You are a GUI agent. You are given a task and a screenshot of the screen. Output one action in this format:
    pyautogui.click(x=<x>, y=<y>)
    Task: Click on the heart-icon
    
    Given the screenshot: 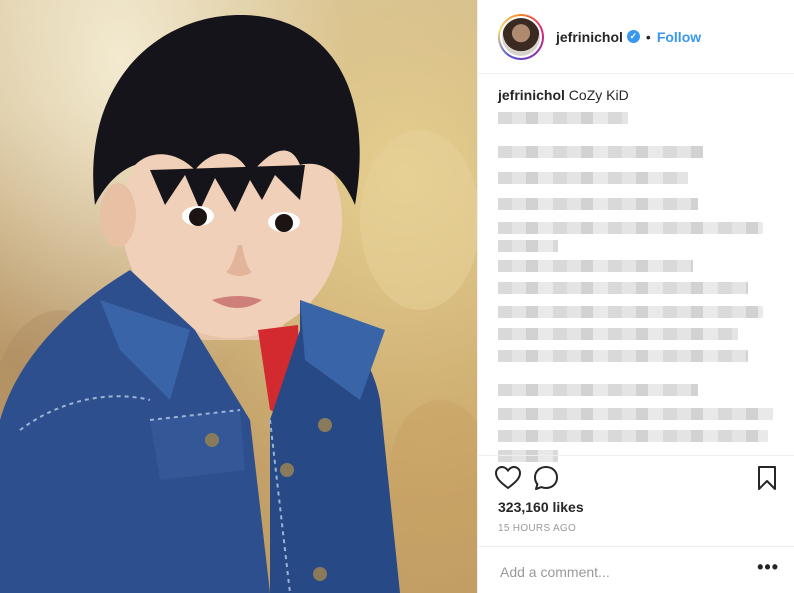 What is the action you would take?
    pyautogui.click(x=508, y=478)
    